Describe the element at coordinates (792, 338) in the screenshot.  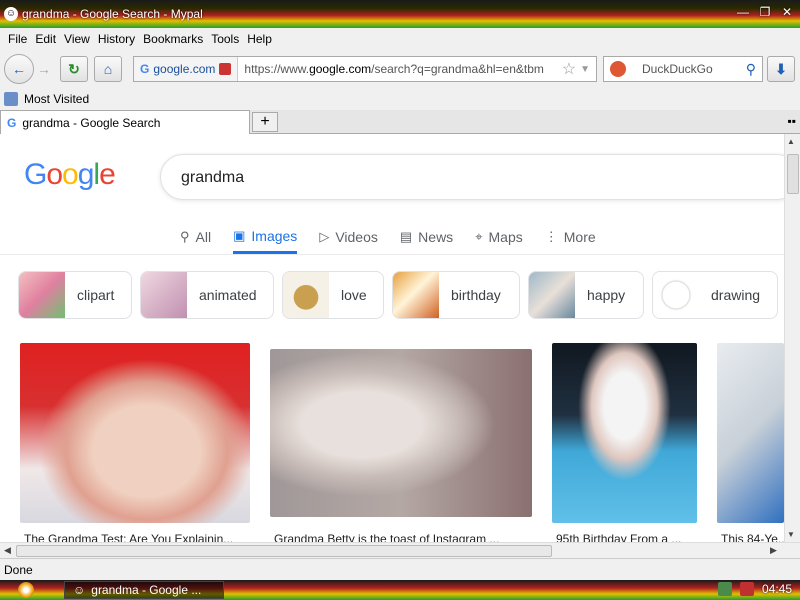
I see `vertical-scrollbar: ▲ ▼` at that location.